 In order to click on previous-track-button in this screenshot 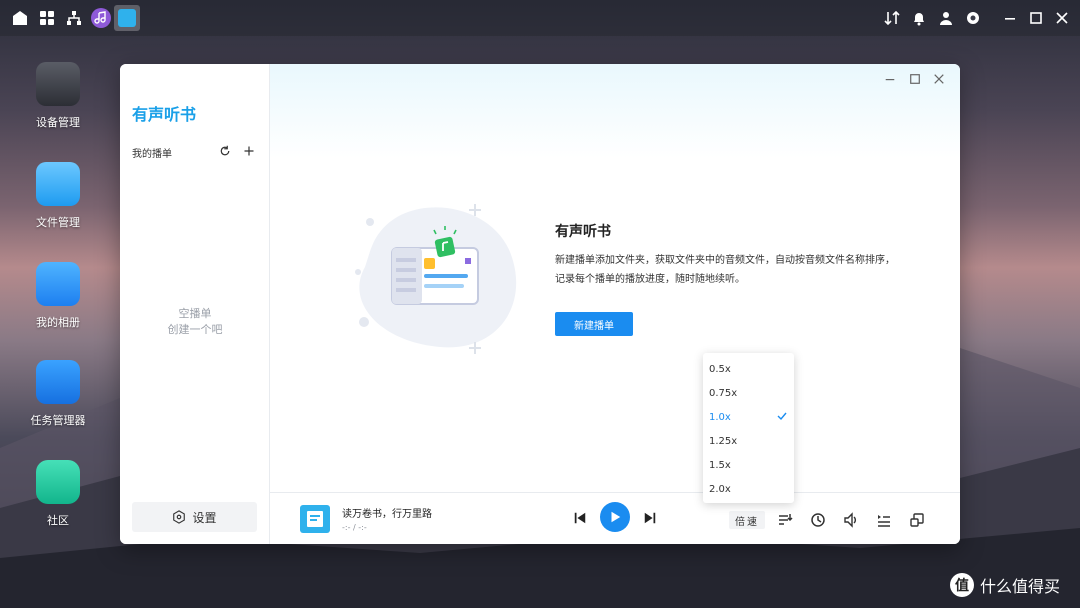, I will do `click(580, 518)`.